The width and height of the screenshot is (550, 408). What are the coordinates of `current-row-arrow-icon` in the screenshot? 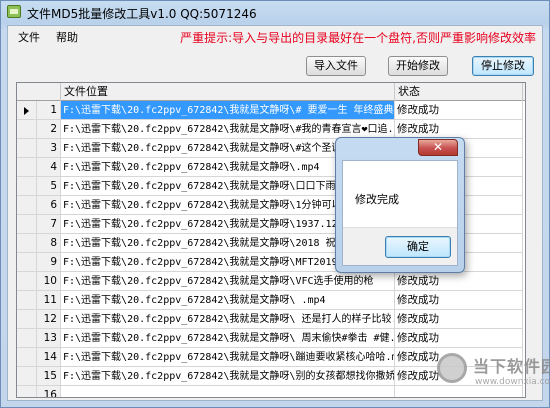 It's located at (26, 111).